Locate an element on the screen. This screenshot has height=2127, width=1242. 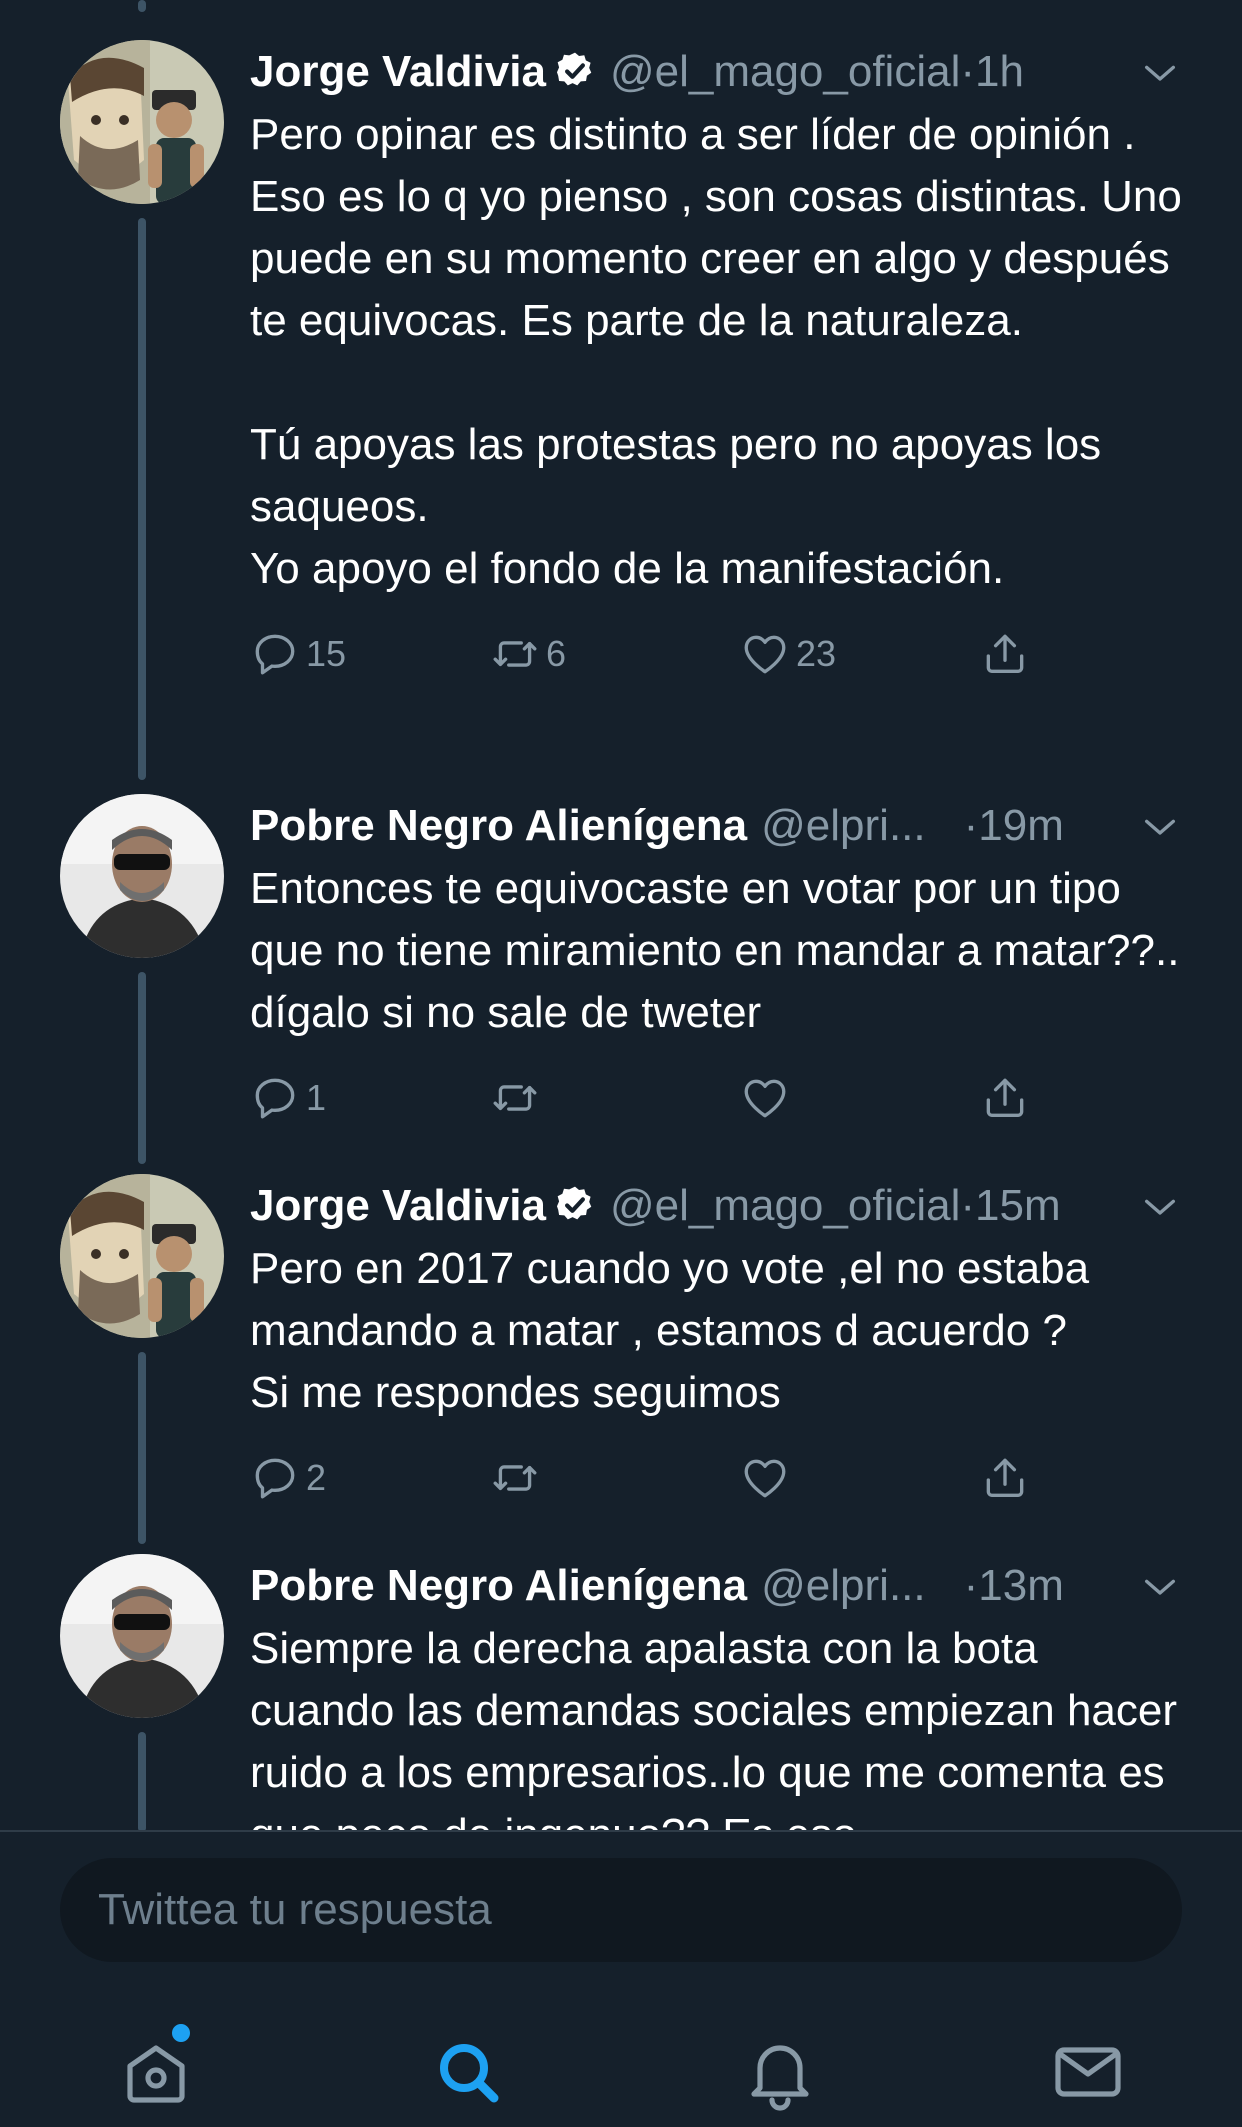
reply-count: 2 is located at coordinates (316, 1477).